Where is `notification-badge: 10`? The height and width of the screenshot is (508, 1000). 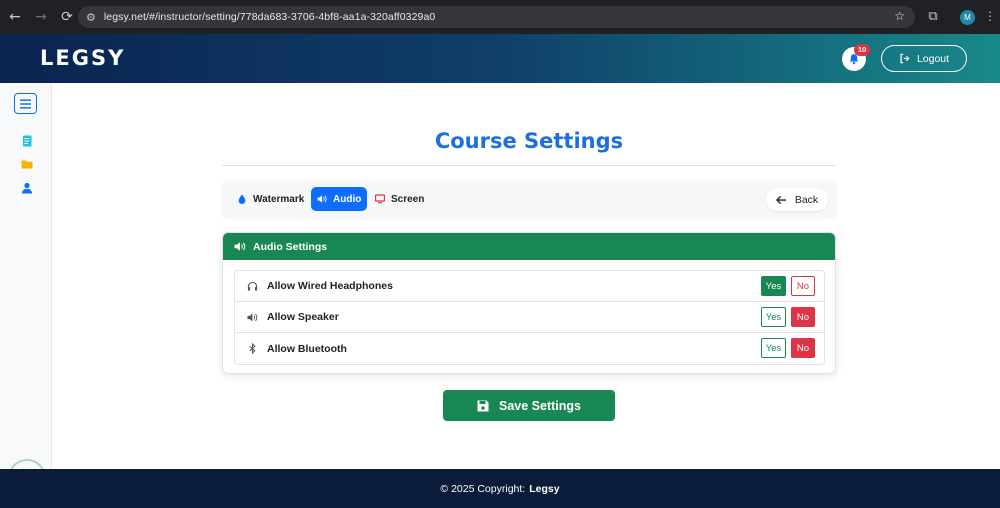 notification-badge: 10 is located at coordinates (862, 50).